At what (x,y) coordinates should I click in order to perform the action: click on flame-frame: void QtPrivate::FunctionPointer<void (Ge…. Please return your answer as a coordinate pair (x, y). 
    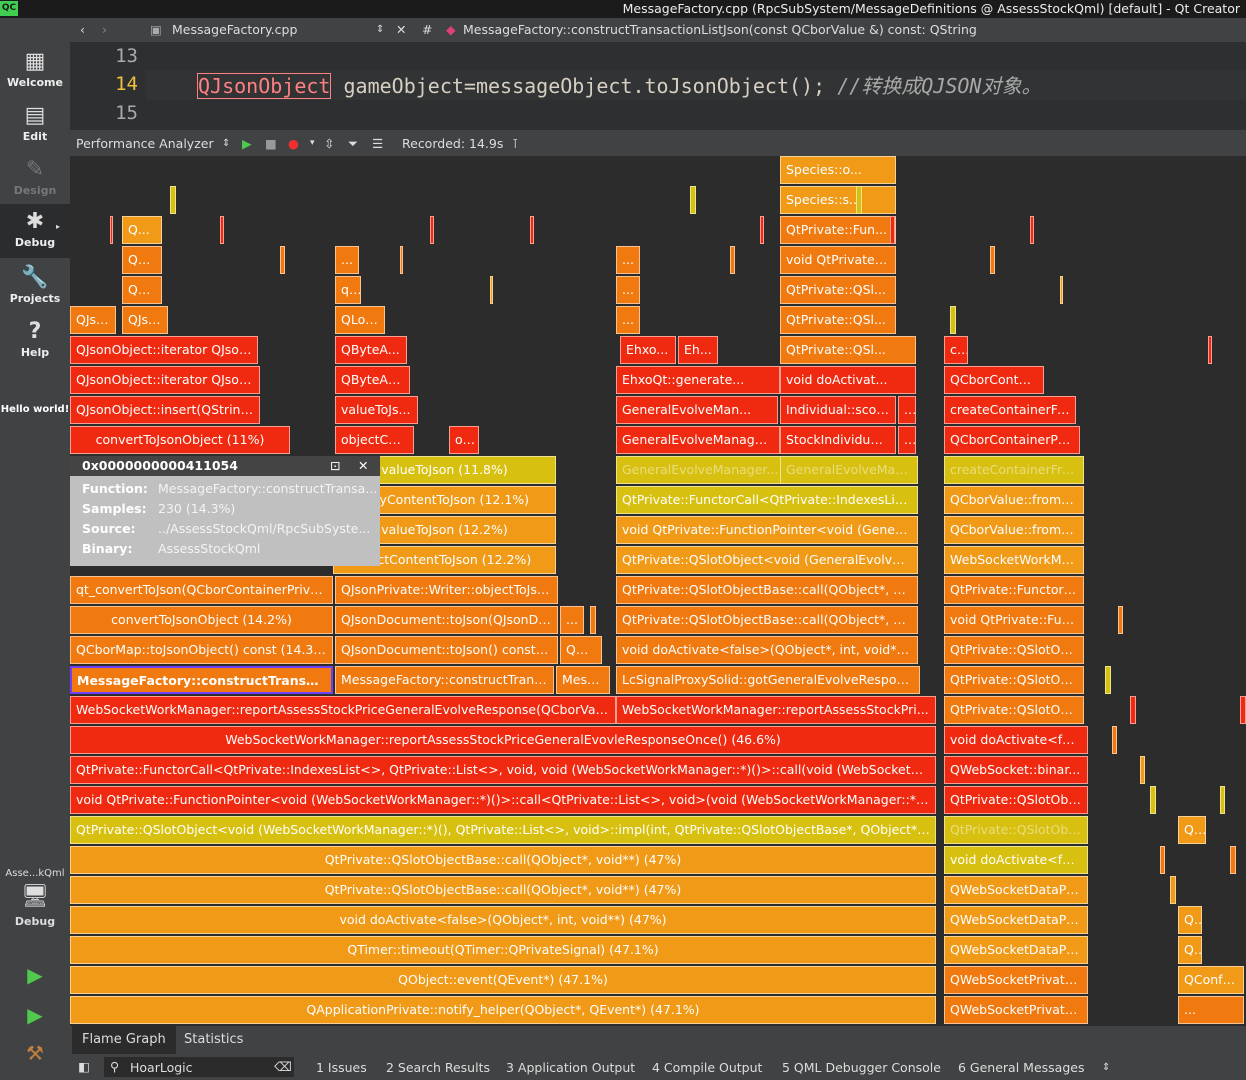
    Looking at the image, I should click on (767, 530).